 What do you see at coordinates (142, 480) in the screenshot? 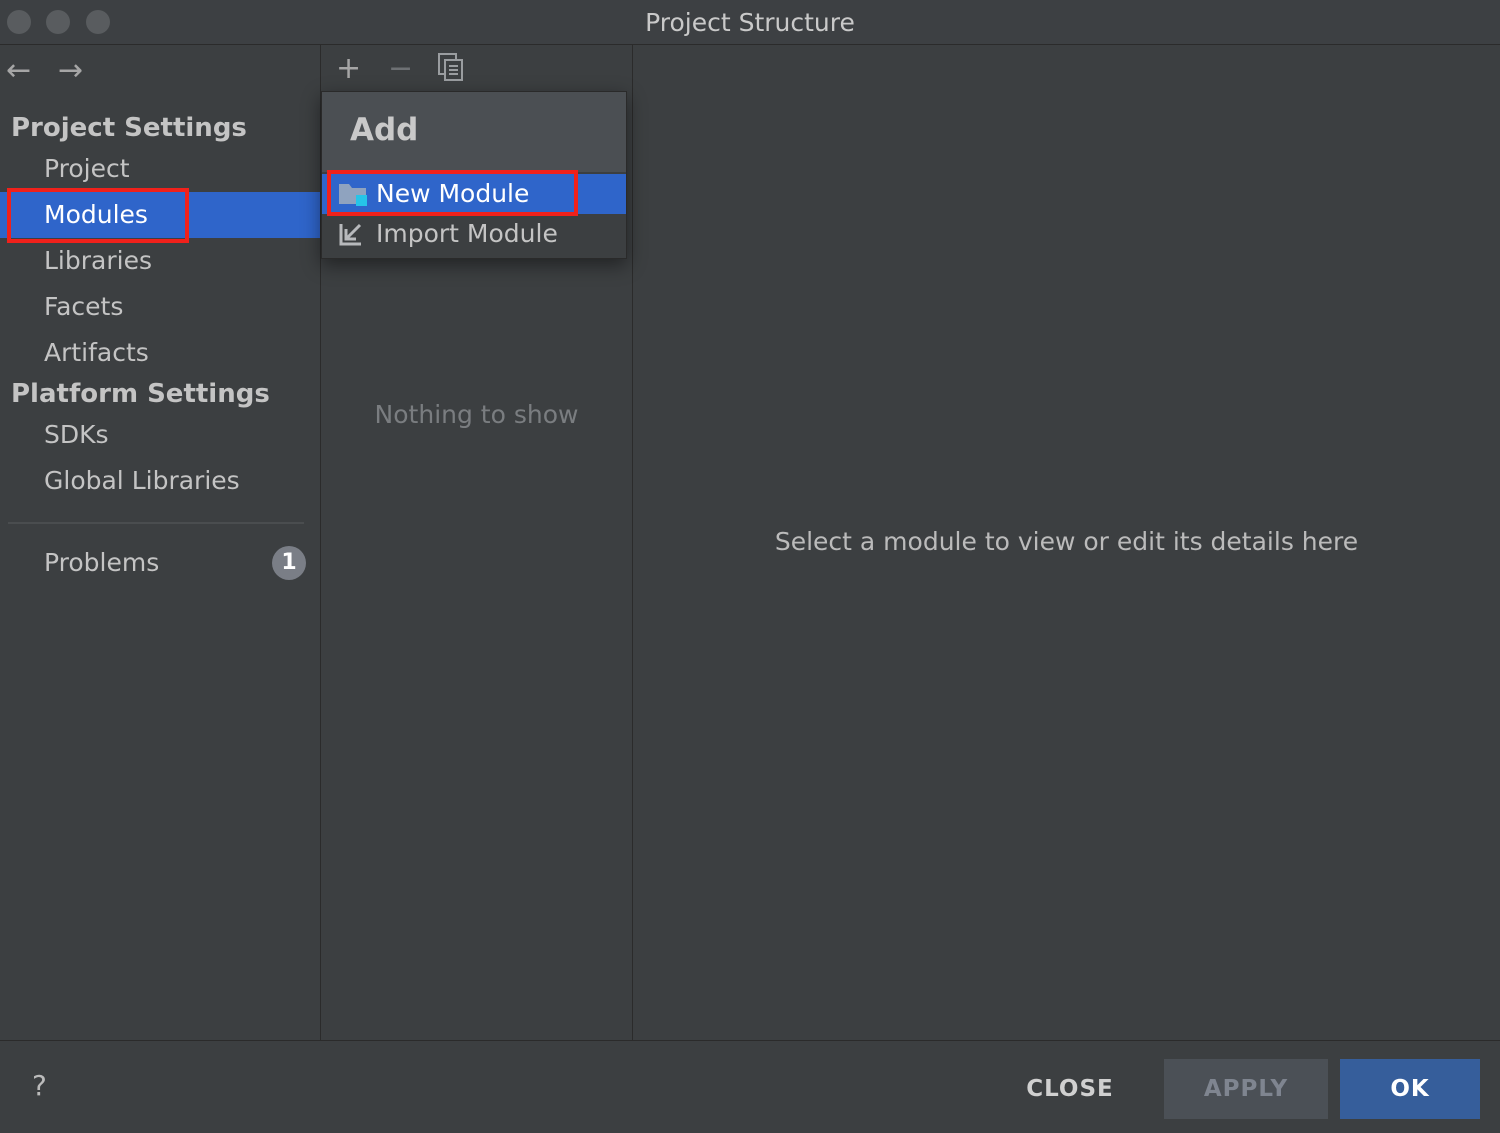
I see `sidebar-item-label: Global Libraries` at bounding box center [142, 480].